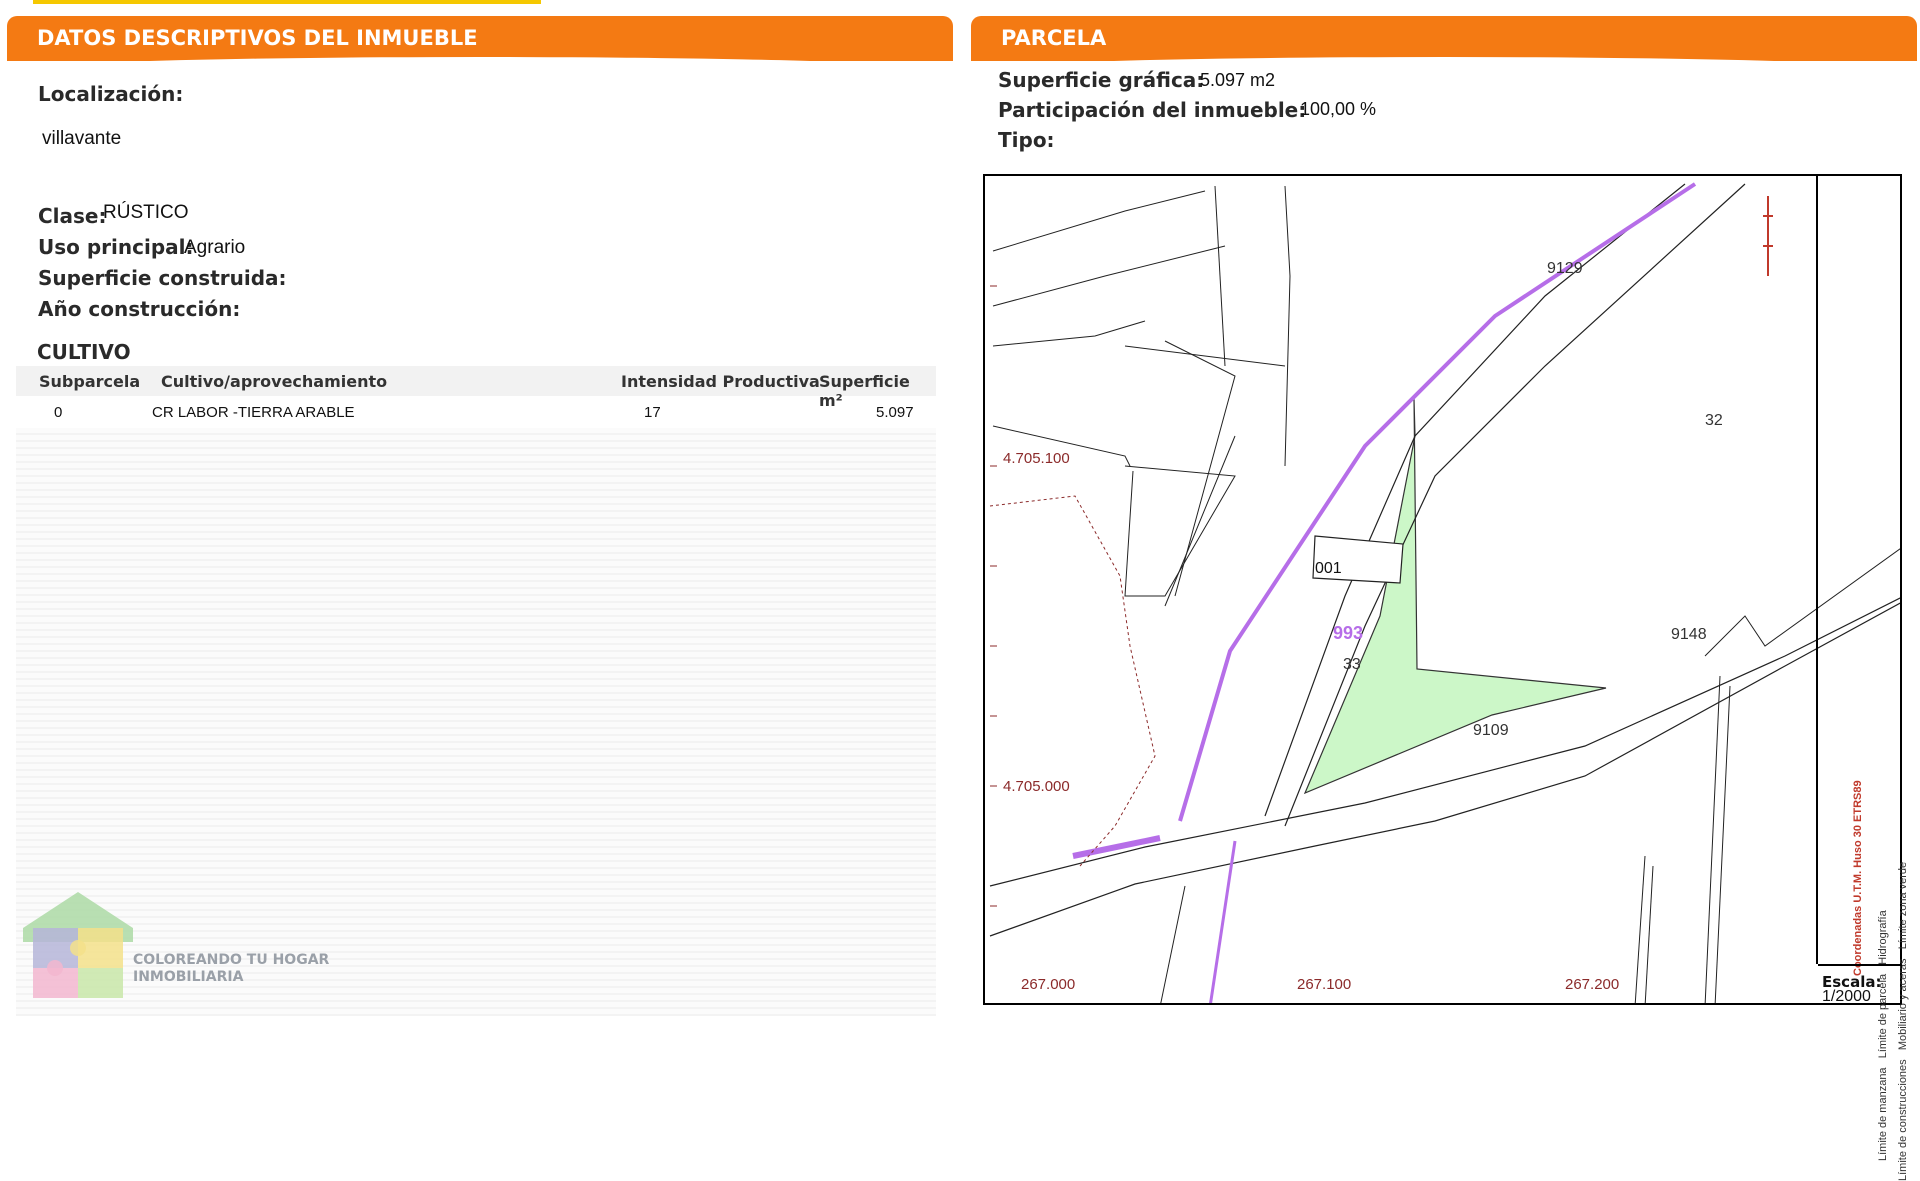 This screenshot has height=1181, width=1920. What do you see at coordinates (1883, 937) in the screenshot?
I see `legend-item: Hidrografía` at bounding box center [1883, 937].